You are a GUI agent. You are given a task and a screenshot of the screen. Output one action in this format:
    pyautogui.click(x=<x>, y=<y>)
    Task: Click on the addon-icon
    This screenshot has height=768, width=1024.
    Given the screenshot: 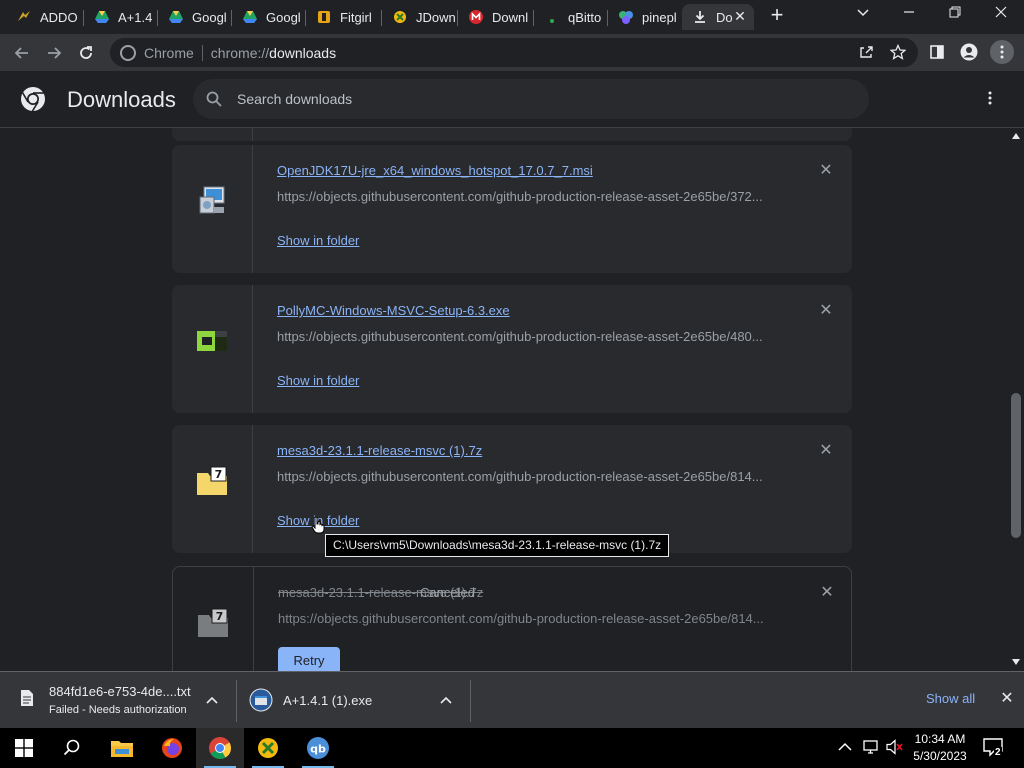 What is the action you would take?
    pyautogui.click(x=24, y=17)
    